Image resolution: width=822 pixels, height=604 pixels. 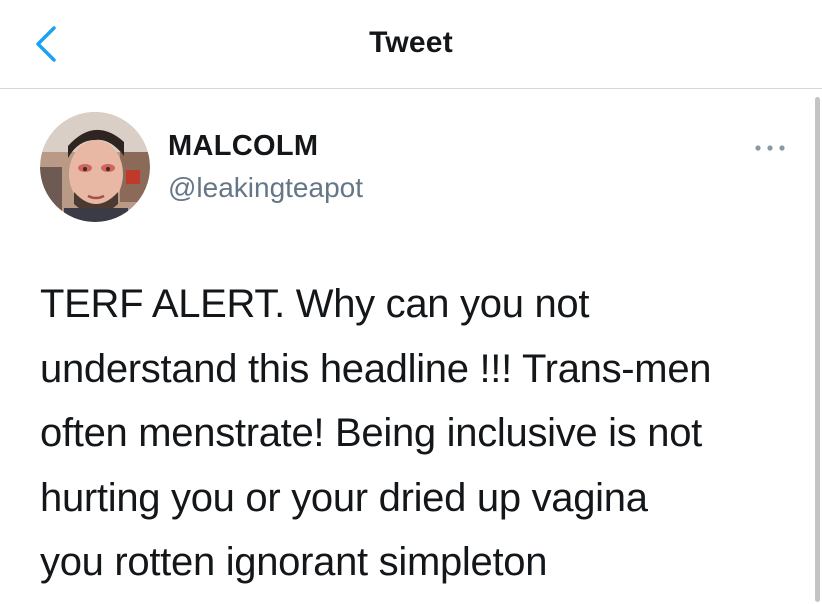 What do you see at coordinates (294, 562) in the screenshot?
I see `tweet-text-line: you rotten ignorant simpleton` at bounding box center [294, 562].